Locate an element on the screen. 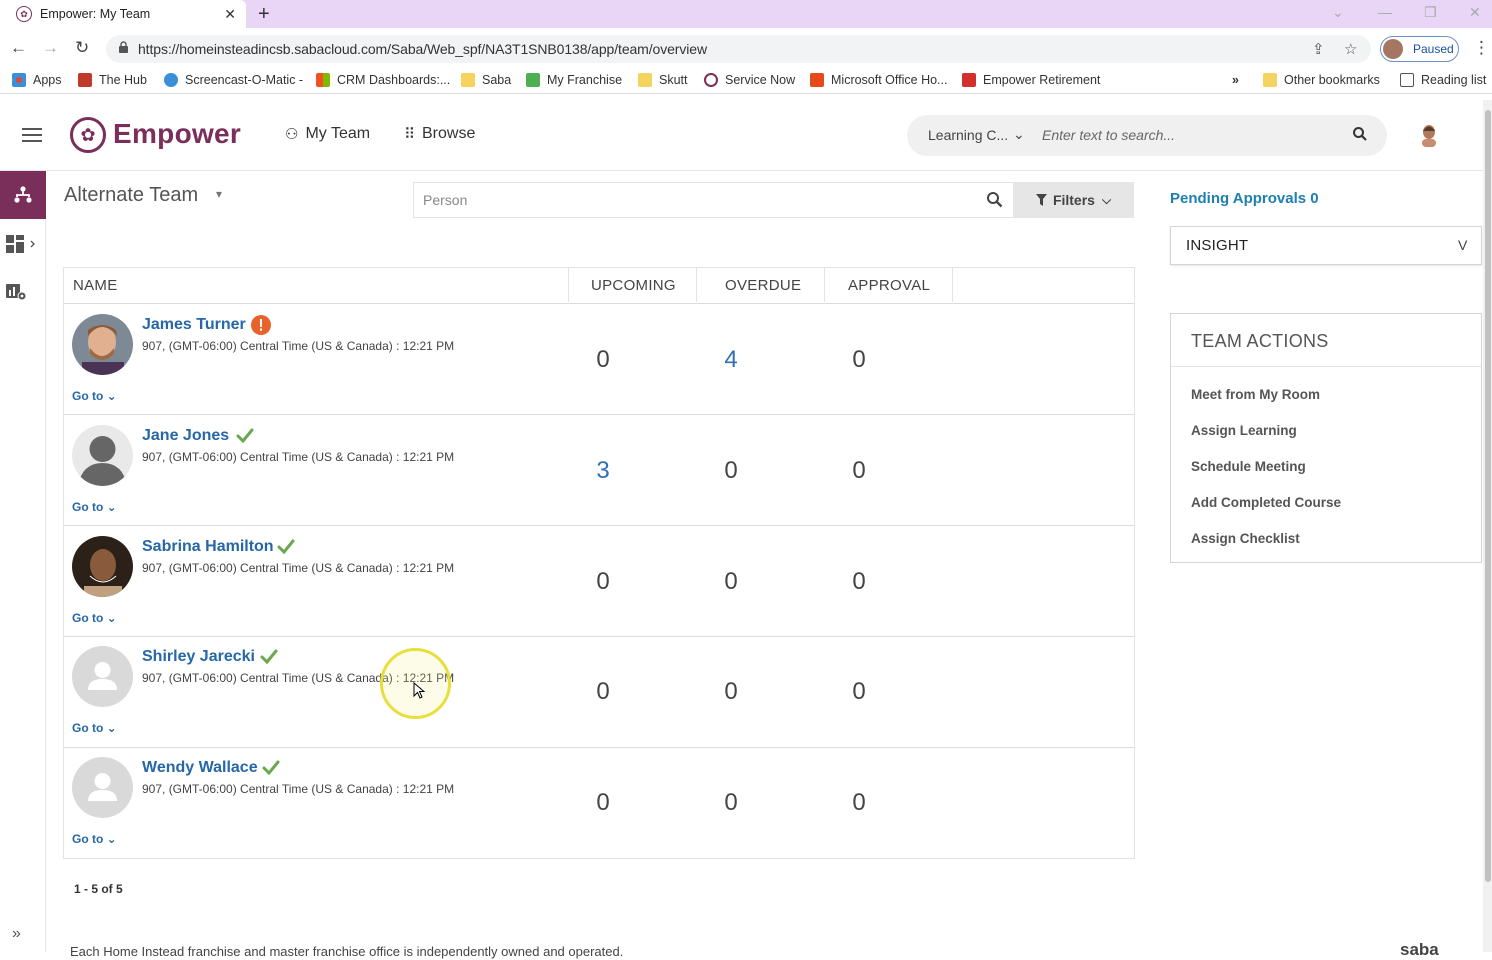 This screenshot has width=1492, height=960. bookmark-screencast: Screencast-O-Matic - is located at coordinates (233, 80).